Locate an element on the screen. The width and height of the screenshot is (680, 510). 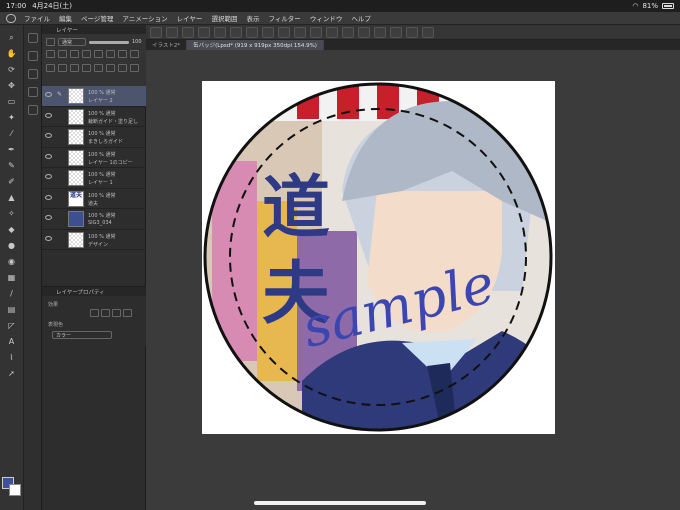
snap-icon is located at coordinates (428, 32).